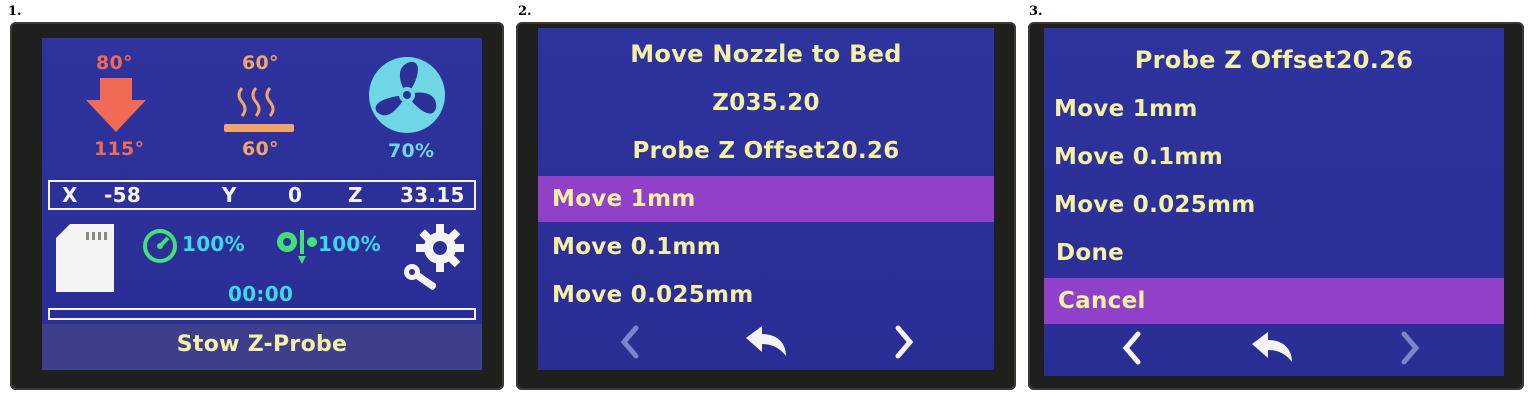 The height and width of the screenshot is (400, 1531). Describe the element at coordinates (229, 195) in the screenshot. I see `y-axis-label: Y` at that location.